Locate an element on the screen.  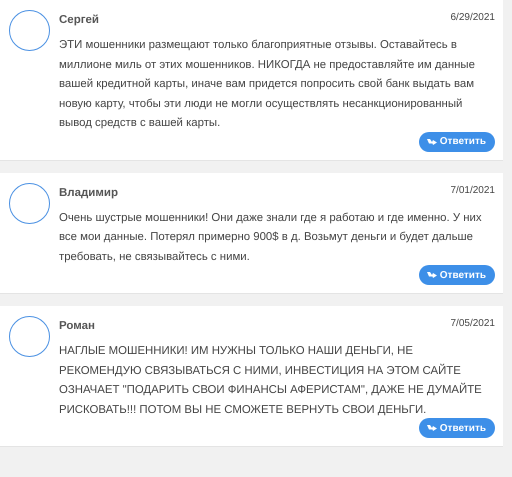
comment-date: 7/05/2021 is located at coordinates (472, 323).